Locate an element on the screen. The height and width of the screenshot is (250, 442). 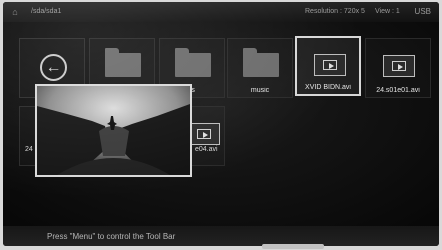
partial-tile-label: 24 is located at coordinates (29, 149).